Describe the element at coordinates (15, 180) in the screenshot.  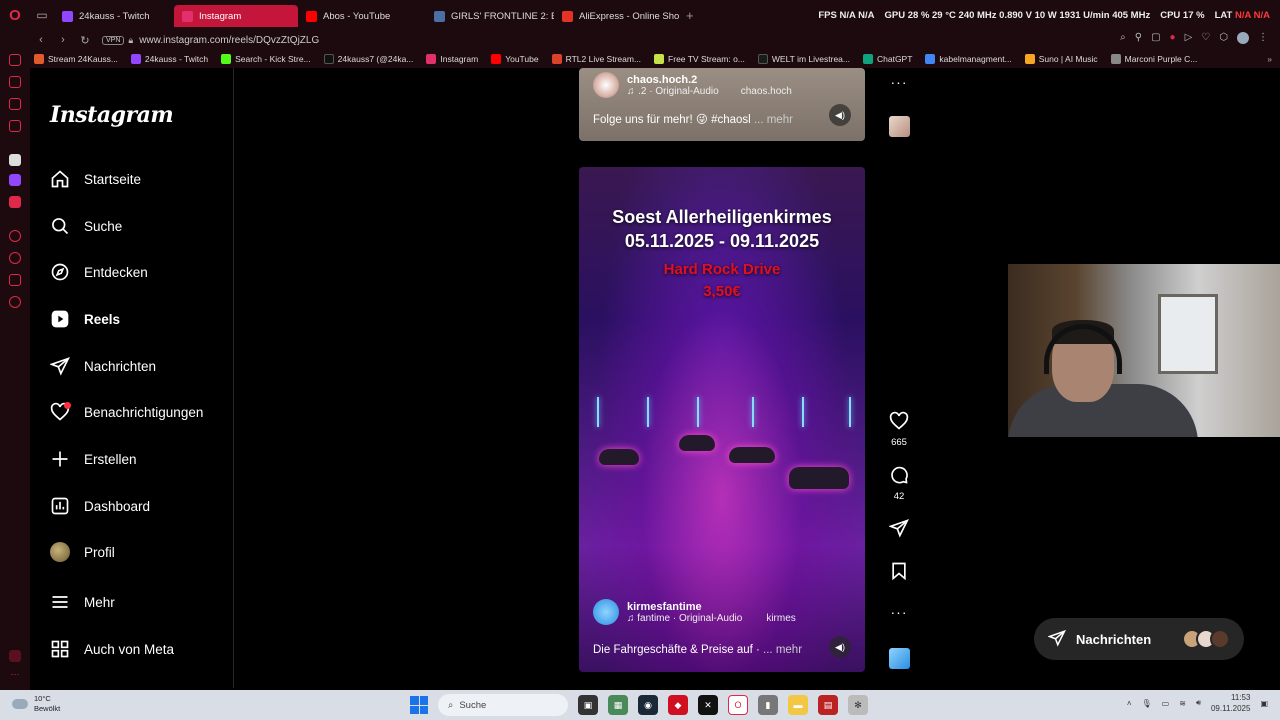
I see `sidebar-twitch-icon` at that location.